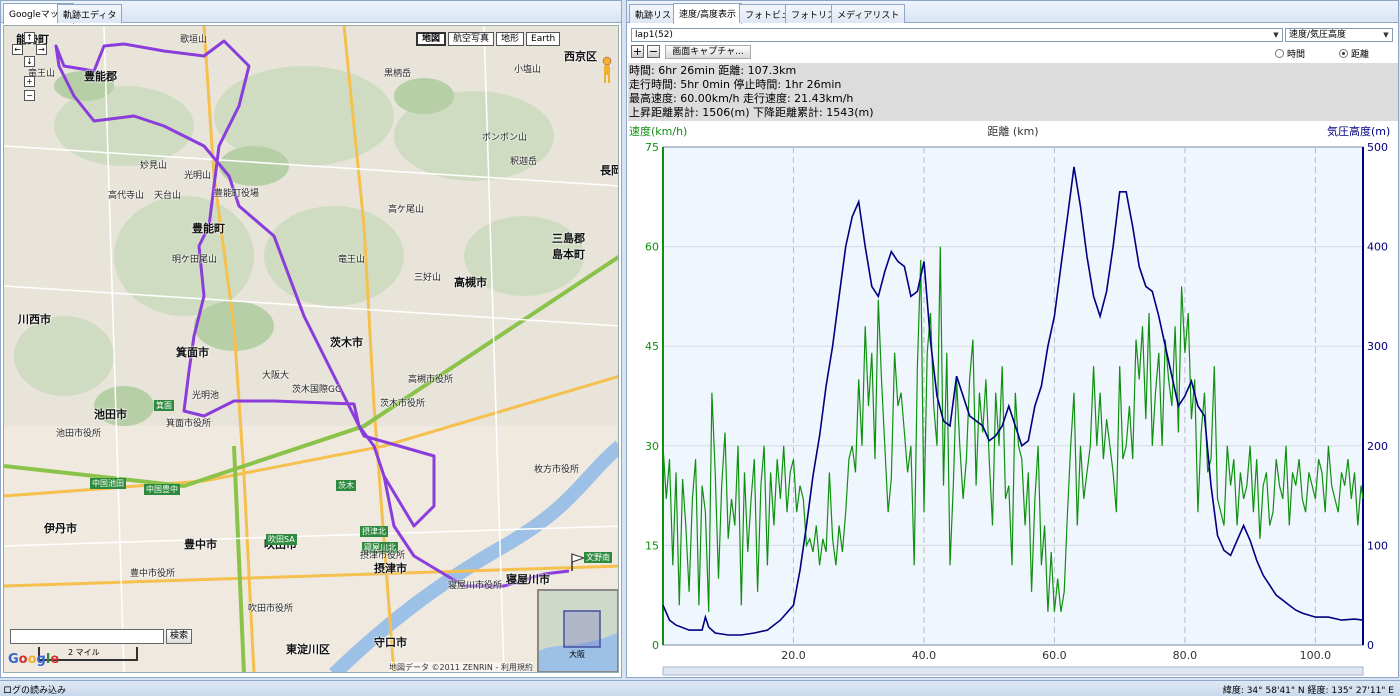 This screenshot has height=696, width=1400. I want to click on right-tabbar: 軌跡リスト 速度/高度表示 フォトビュー フォトリスト メディアリスト, so click(1012, 12).